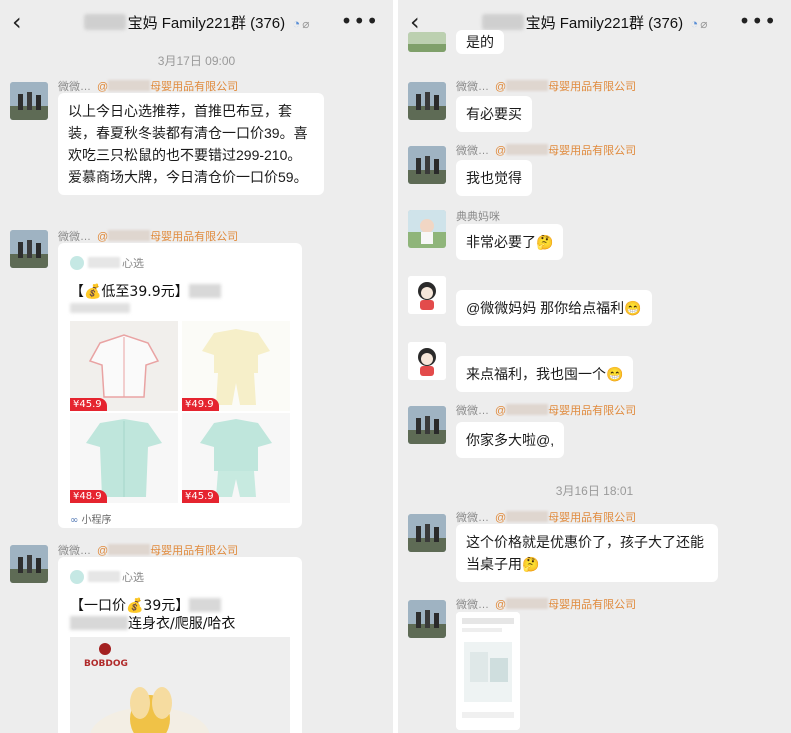 The width and height of the screenshot is (791, 733). I want to click on message-bubble: 你家多大啦@,, so click(510, 440).